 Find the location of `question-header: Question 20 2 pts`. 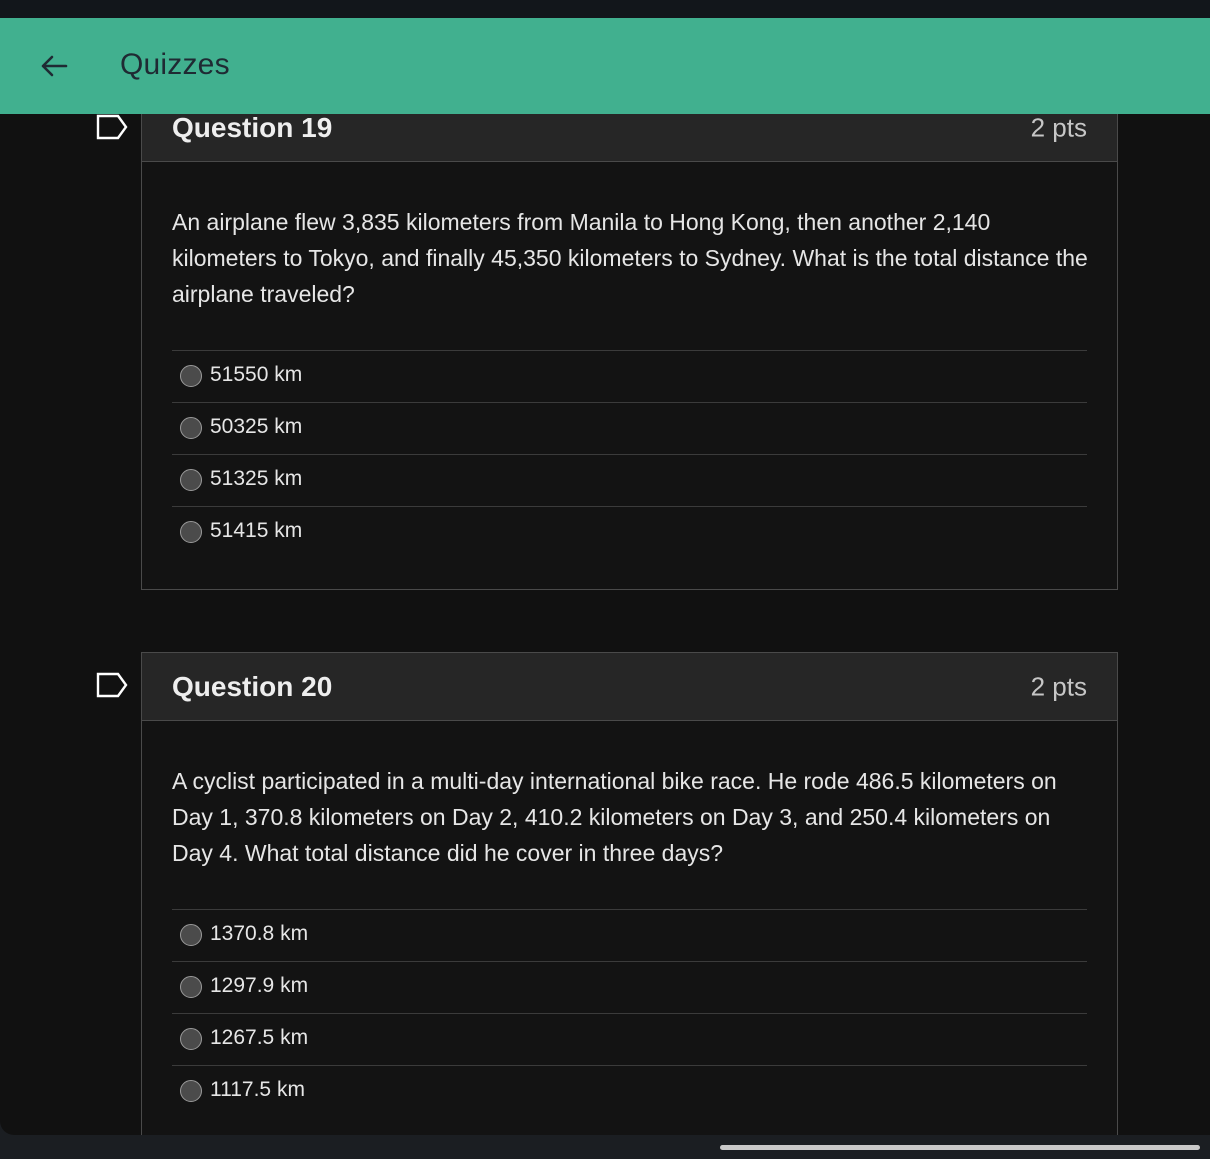

question-header: Question 20 2 pts is located at coordinates (629, 687).